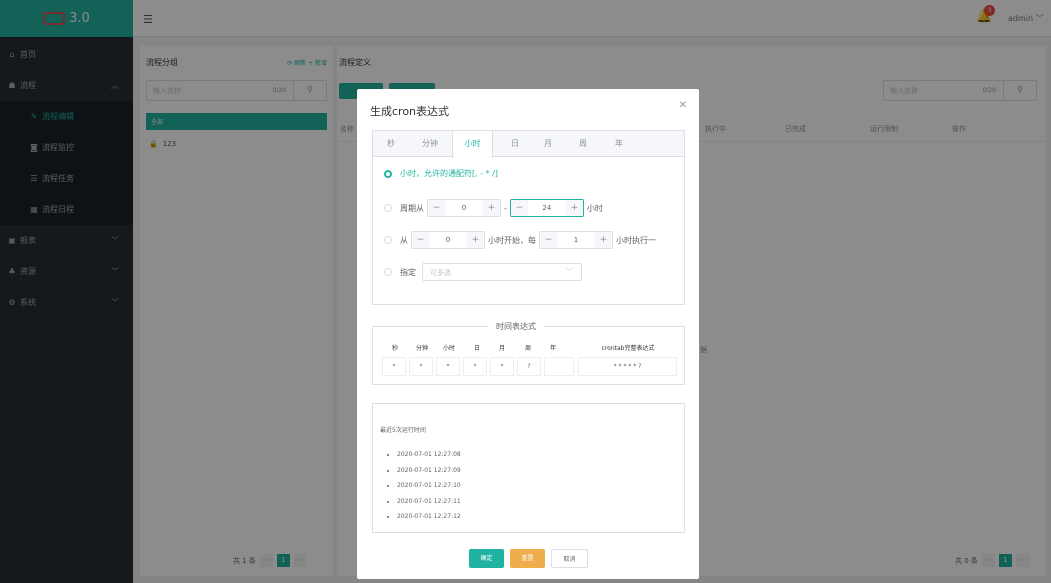 Image resolution: width=1051 pixels, height=583 pixels. What do you see at coordinates (394, 348) in the screenshot?
I see `expr-header: 秒` at bounding box center [394, 348].